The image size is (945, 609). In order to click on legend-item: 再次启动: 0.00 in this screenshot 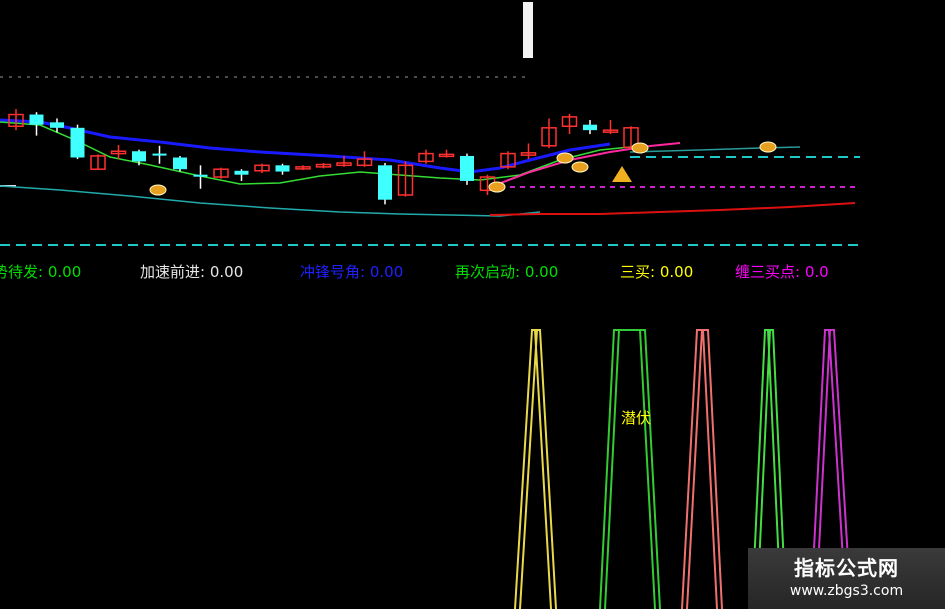, I will do `click(506, 272)`.